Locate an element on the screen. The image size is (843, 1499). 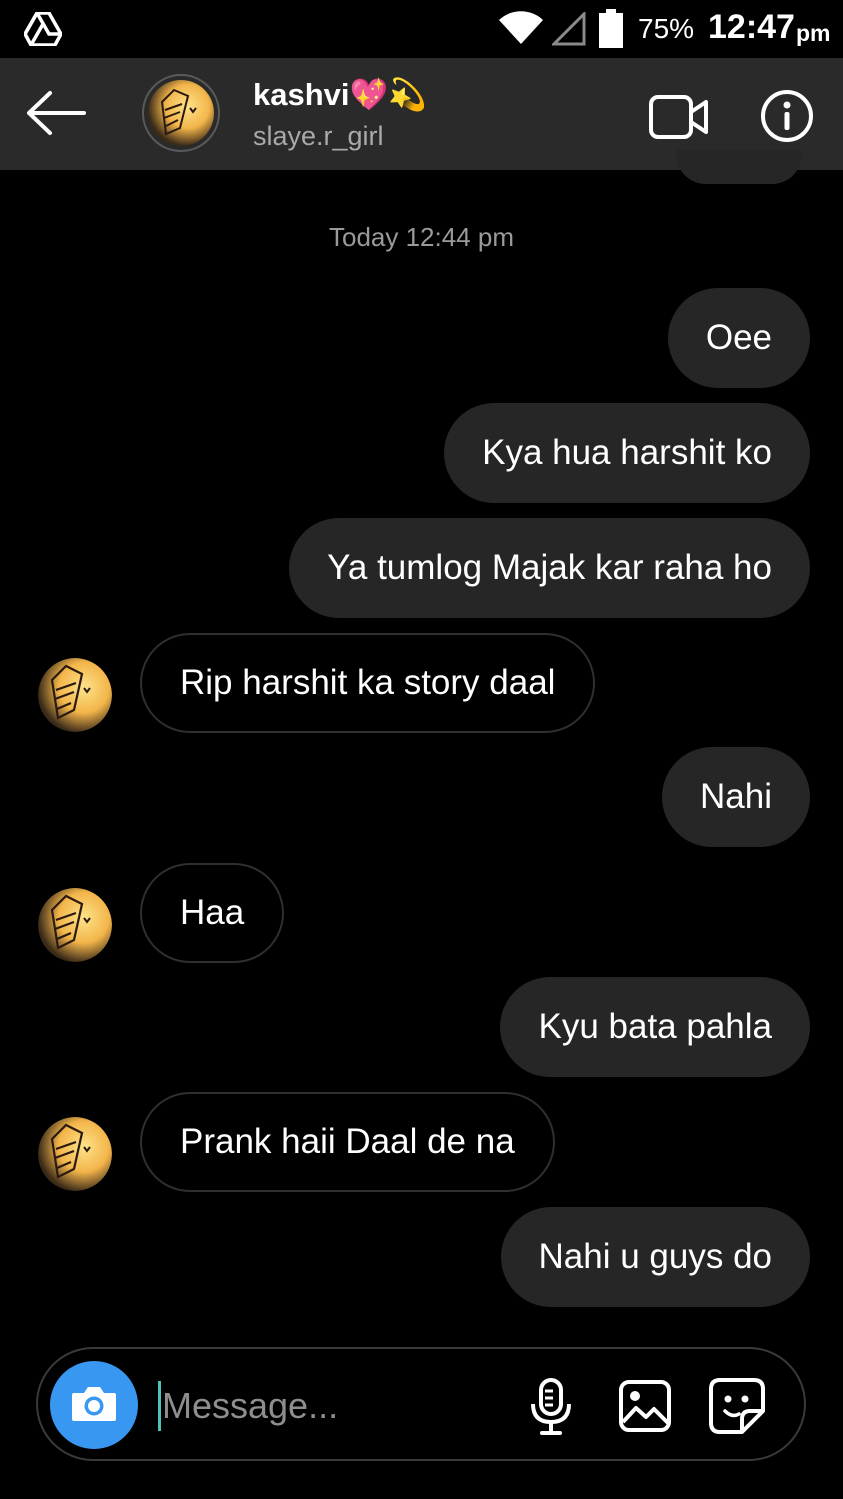
camera-button is located at coordinates (94, 1405).